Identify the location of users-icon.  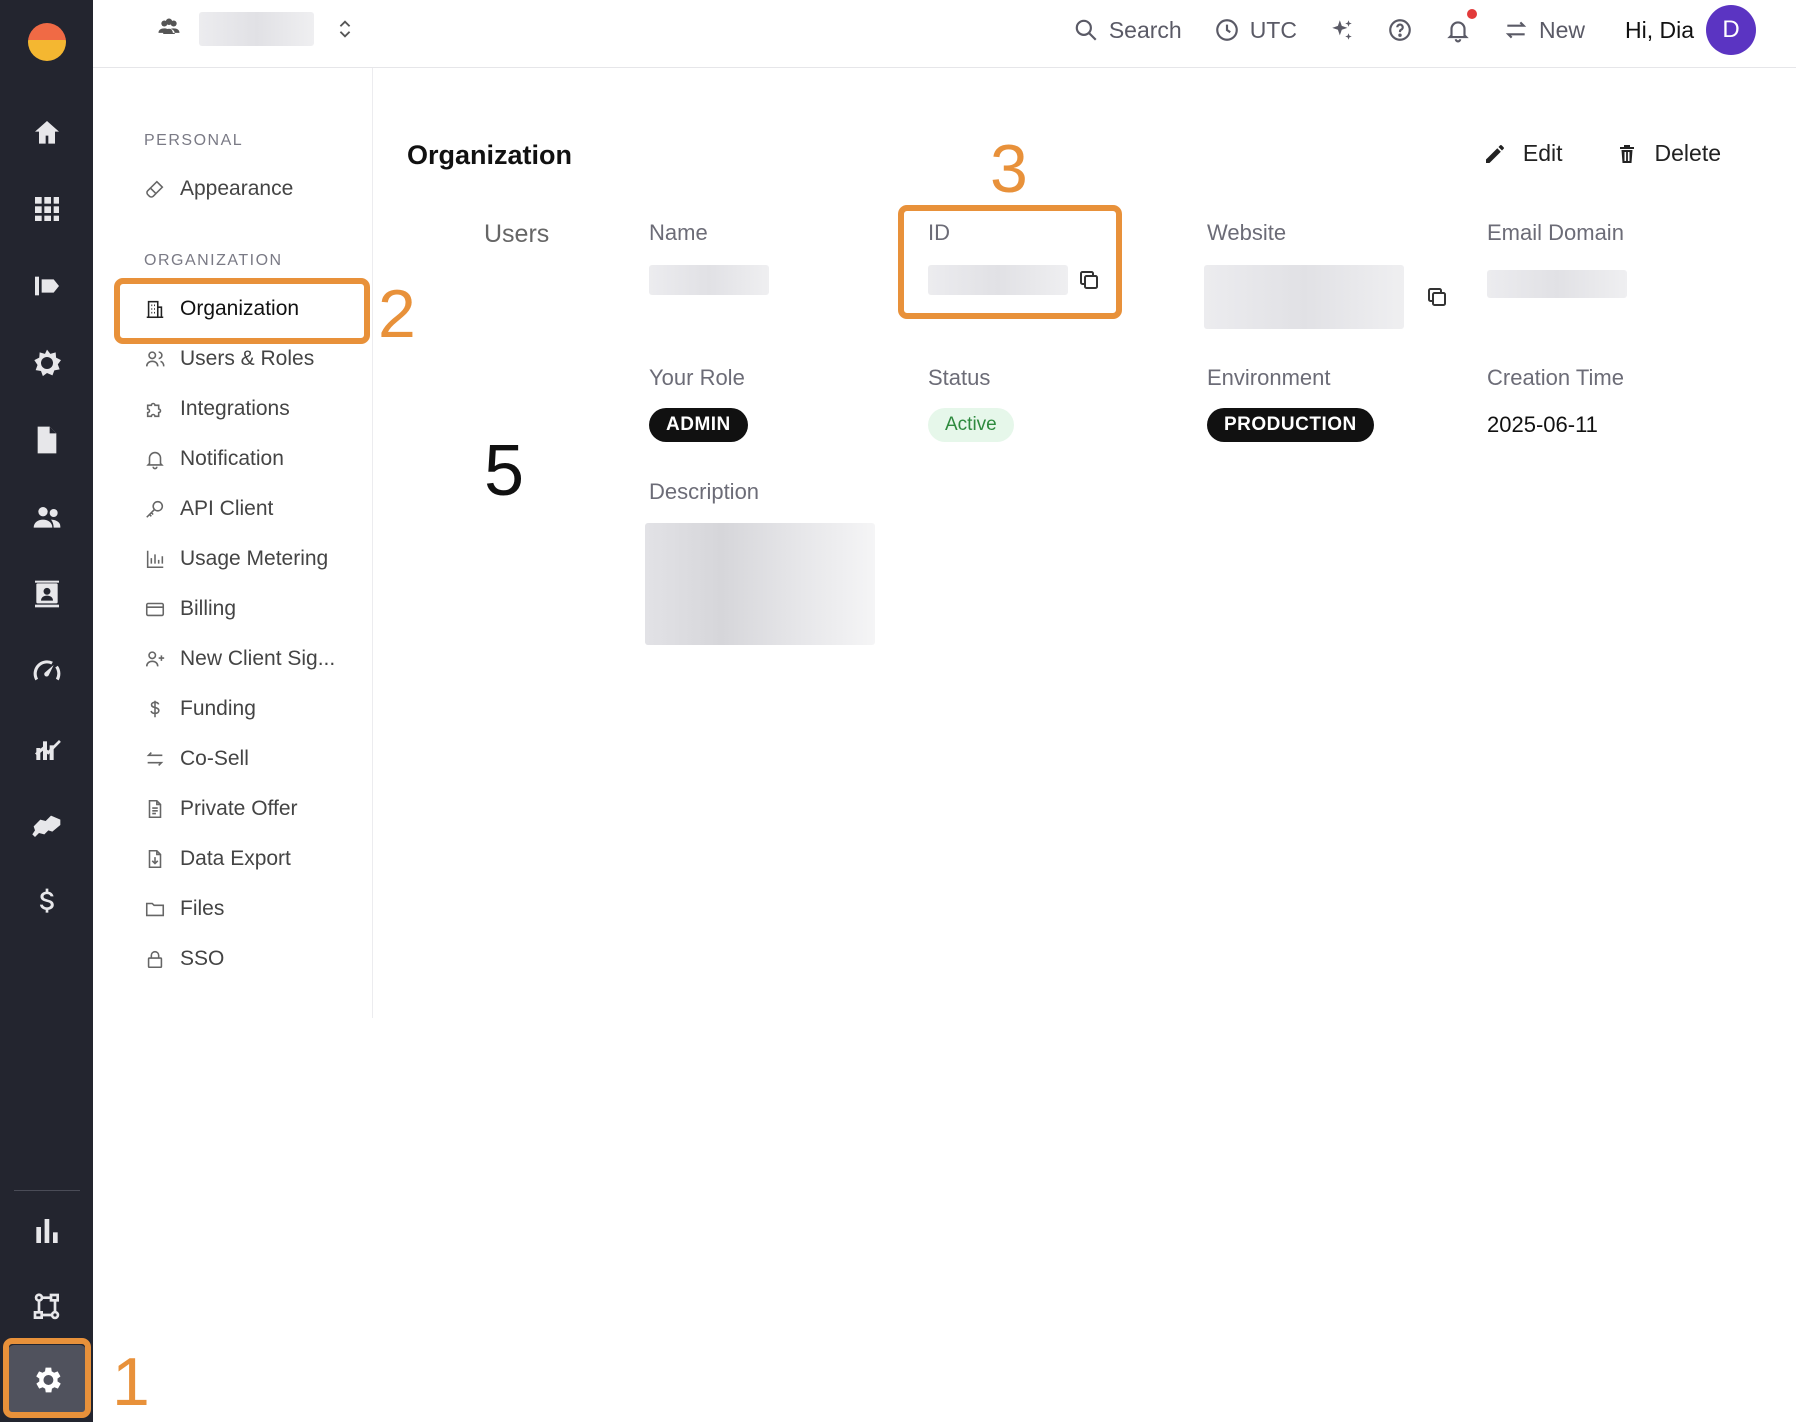
(155, 359).